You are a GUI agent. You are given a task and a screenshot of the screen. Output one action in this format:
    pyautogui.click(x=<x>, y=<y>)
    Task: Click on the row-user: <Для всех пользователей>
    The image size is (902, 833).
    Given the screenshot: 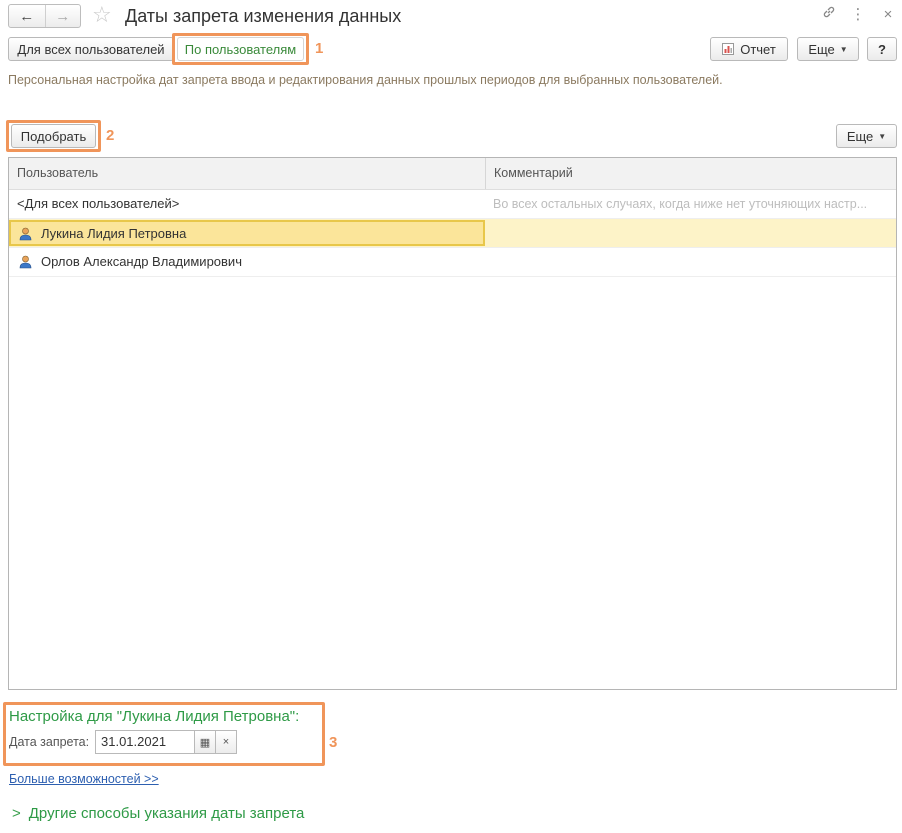 What is the action you would take?
    pyautogui.click(x=98, y=203)
    